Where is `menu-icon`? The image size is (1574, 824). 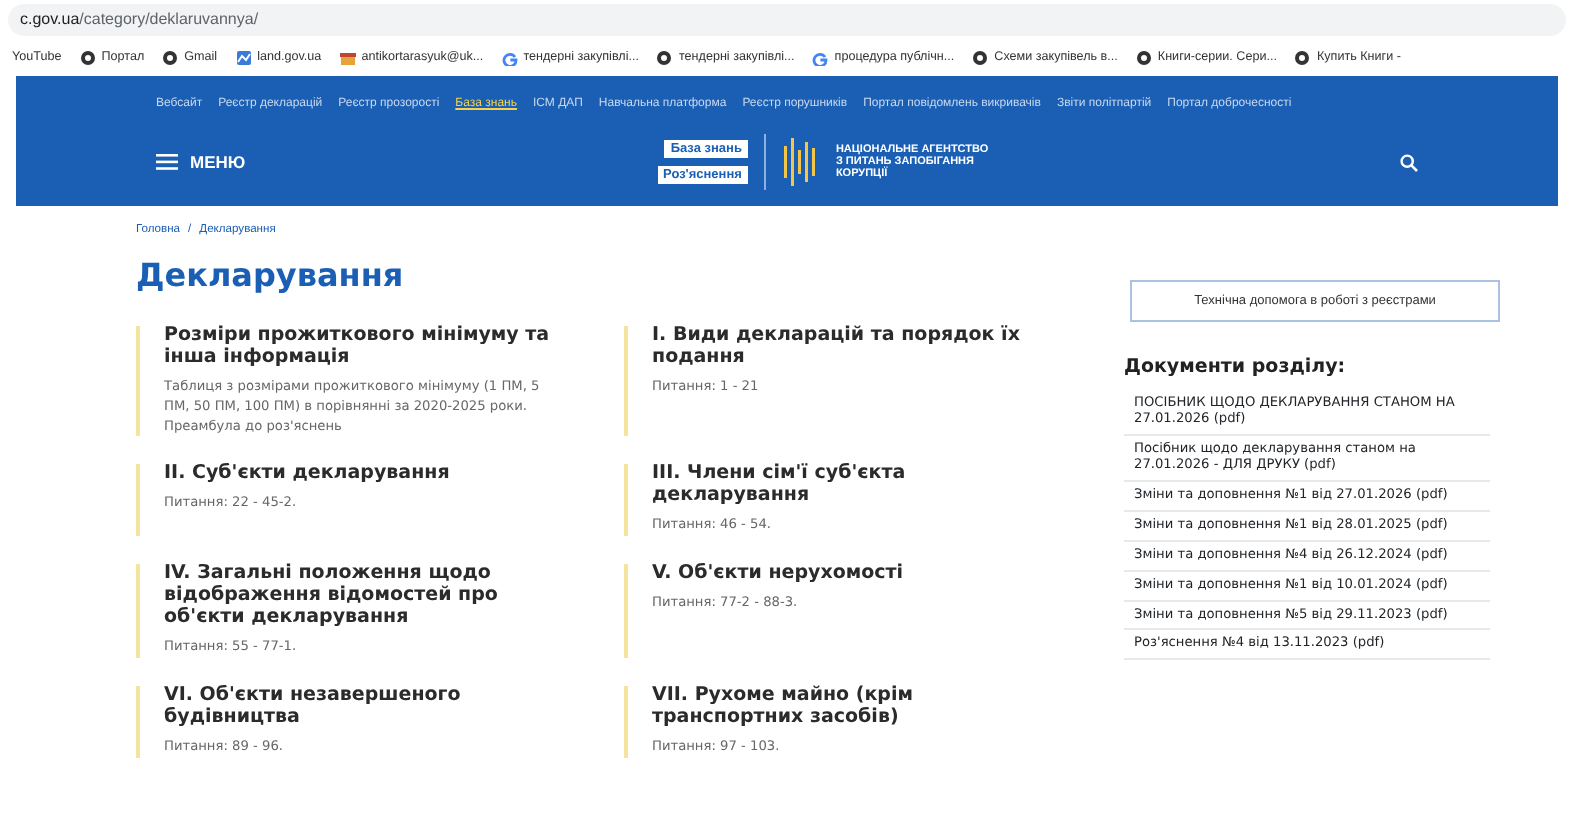
menu-icon is located at coordinates (167, 162).